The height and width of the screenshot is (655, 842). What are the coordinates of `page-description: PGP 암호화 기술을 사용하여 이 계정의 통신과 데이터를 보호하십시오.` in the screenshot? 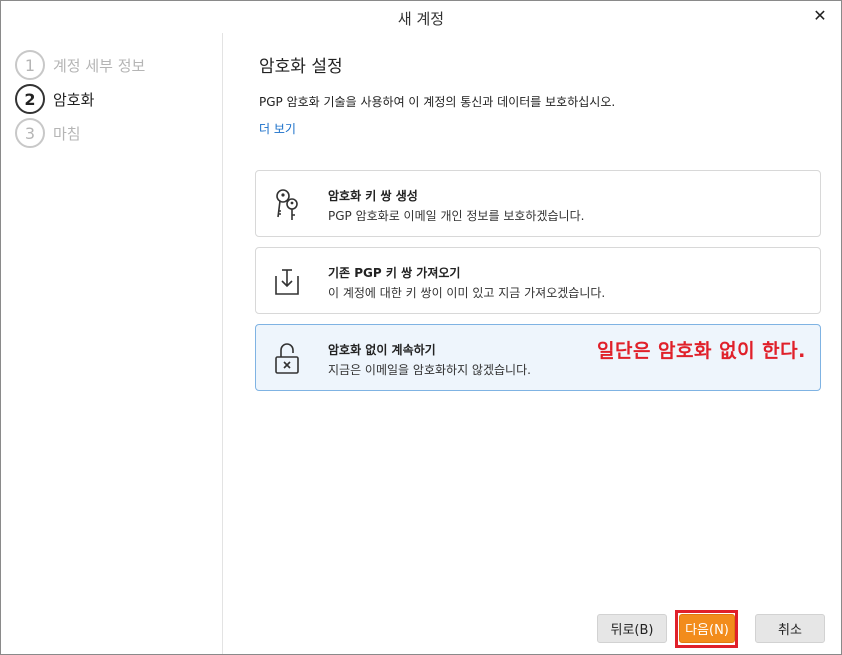 It's located at (437, 102).